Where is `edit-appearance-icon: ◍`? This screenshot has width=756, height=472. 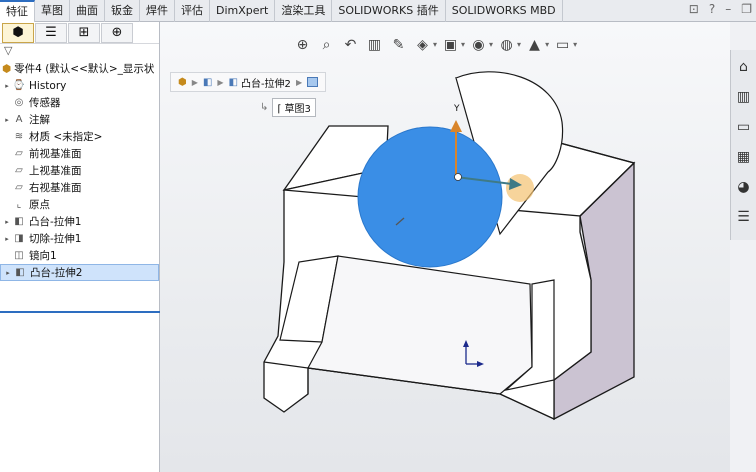
edit-appearance-icon: ◍ is located at coordinates (506, 44).